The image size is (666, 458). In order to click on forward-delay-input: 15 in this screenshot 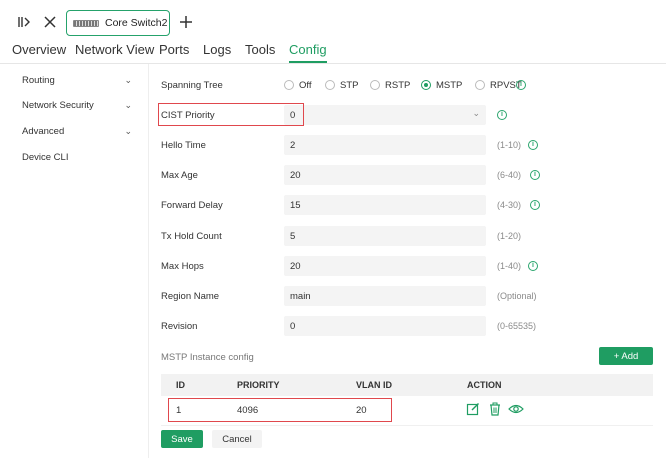, I will do `click(385, 205)`.